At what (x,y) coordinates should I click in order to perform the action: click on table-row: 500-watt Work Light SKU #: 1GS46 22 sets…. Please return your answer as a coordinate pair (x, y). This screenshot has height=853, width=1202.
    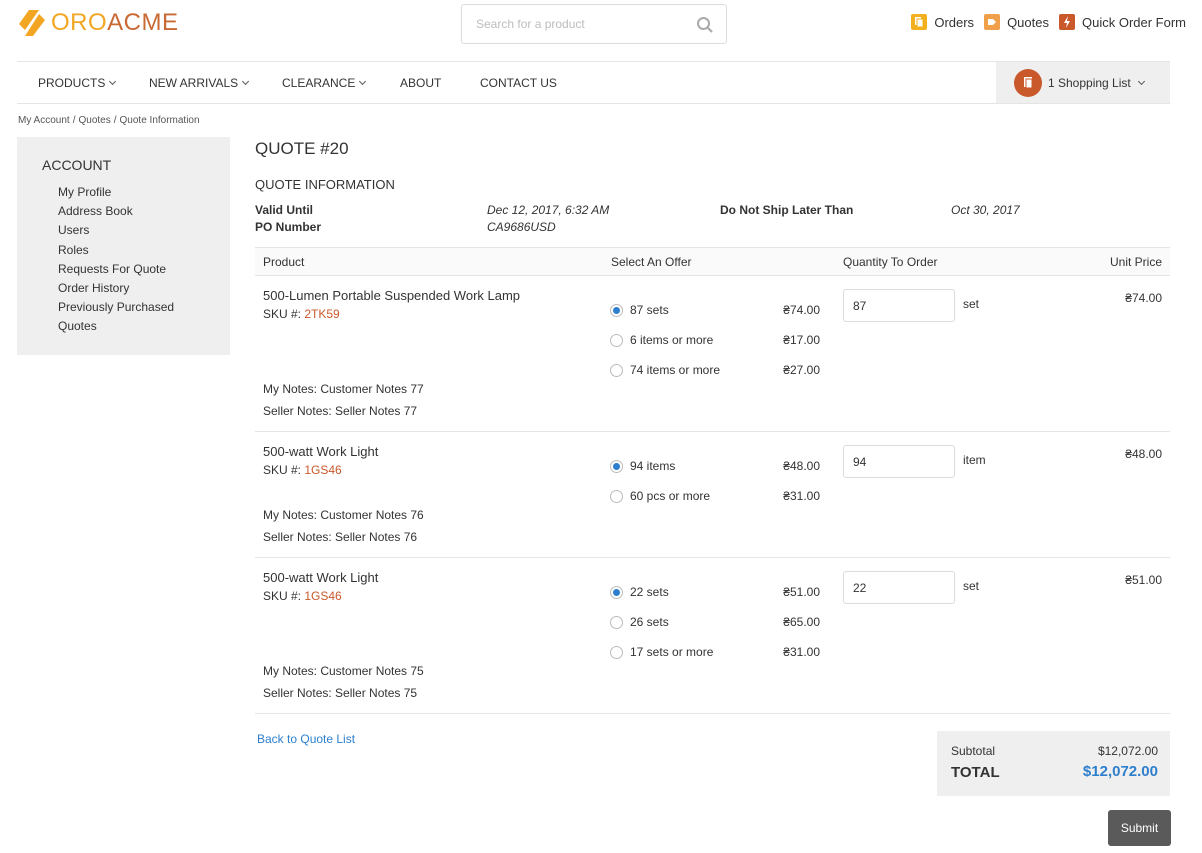
    Looking at the image, I should click on (712, 636).